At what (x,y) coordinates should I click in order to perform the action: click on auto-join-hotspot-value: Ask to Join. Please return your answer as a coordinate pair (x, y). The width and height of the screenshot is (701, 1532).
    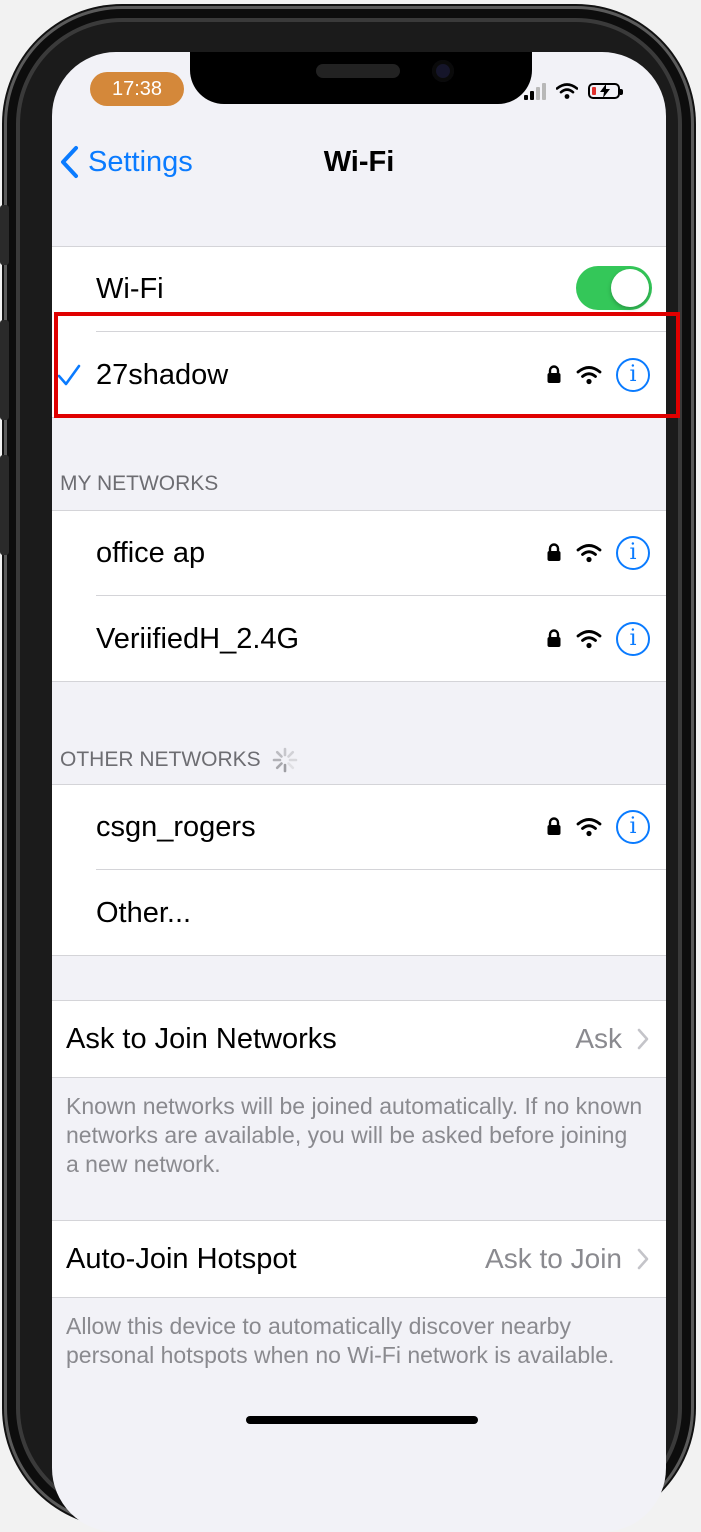
    Looking at the image, I should click on (553, 1258).